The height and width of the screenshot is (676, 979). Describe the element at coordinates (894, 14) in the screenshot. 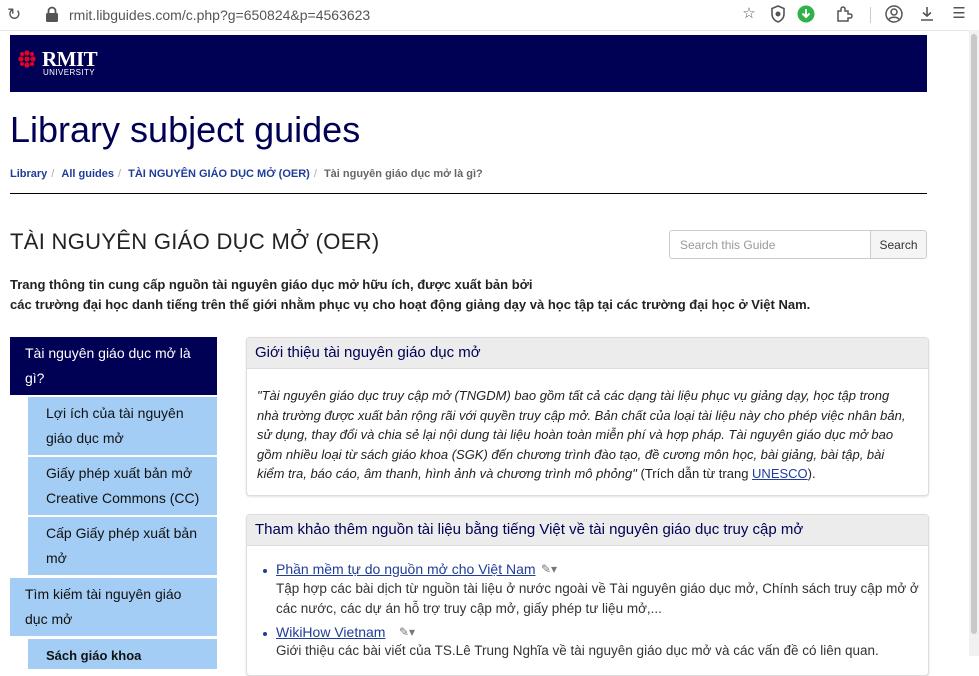

I see `profile-icon` at that location.